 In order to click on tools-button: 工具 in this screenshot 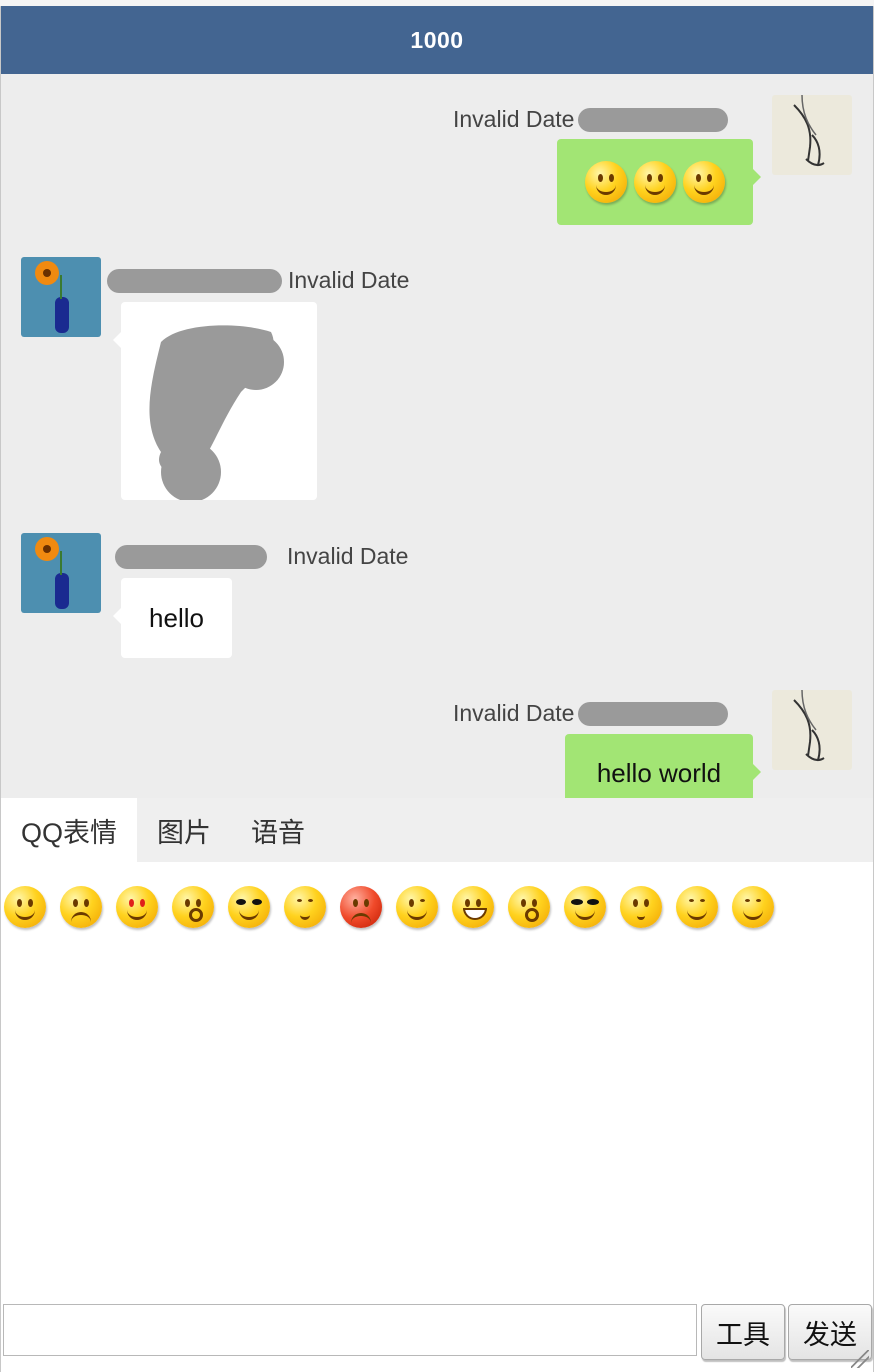, I will do `click(743, 1332)`.